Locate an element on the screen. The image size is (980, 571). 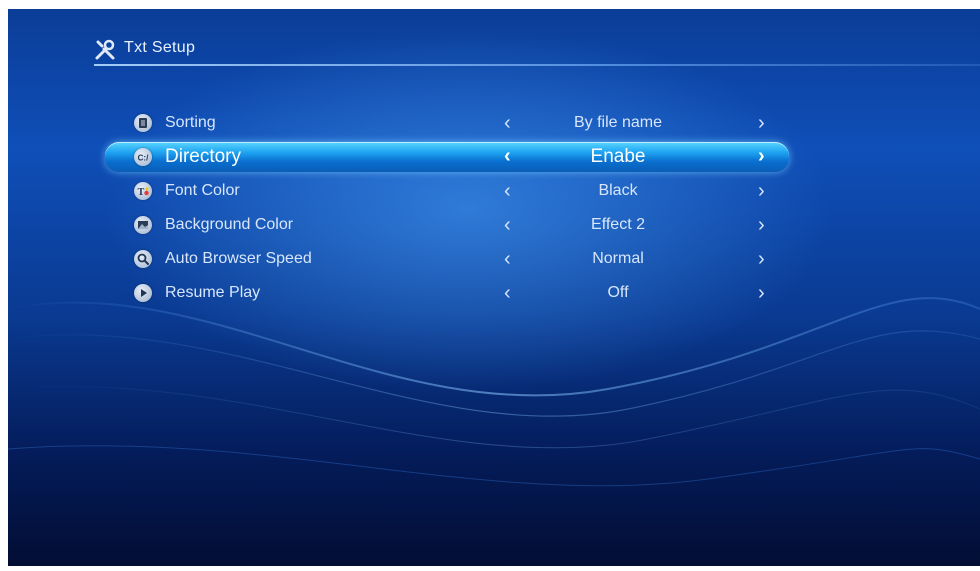
magnifier-icon is located at coordinates (143, 259).